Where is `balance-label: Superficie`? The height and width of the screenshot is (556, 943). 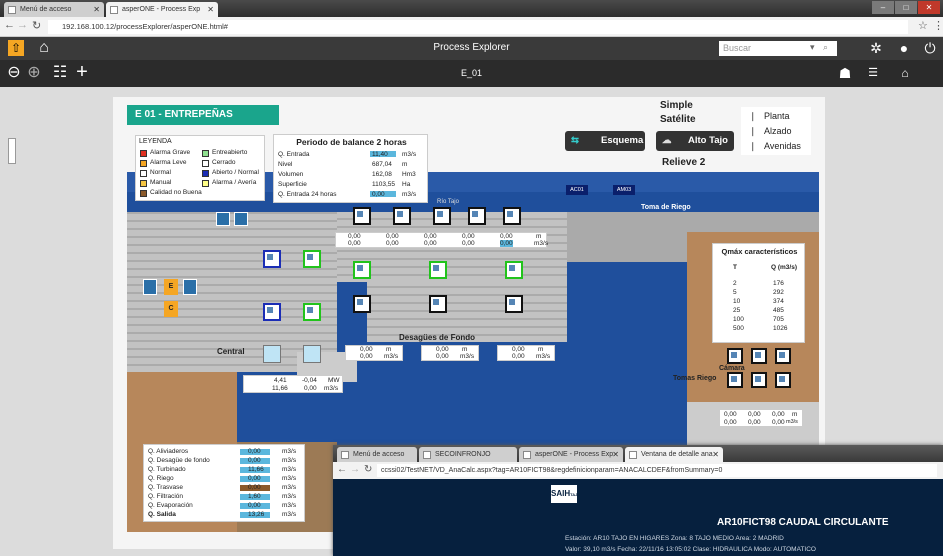
balance-label: Superficie is located at coordinates (292, 184).